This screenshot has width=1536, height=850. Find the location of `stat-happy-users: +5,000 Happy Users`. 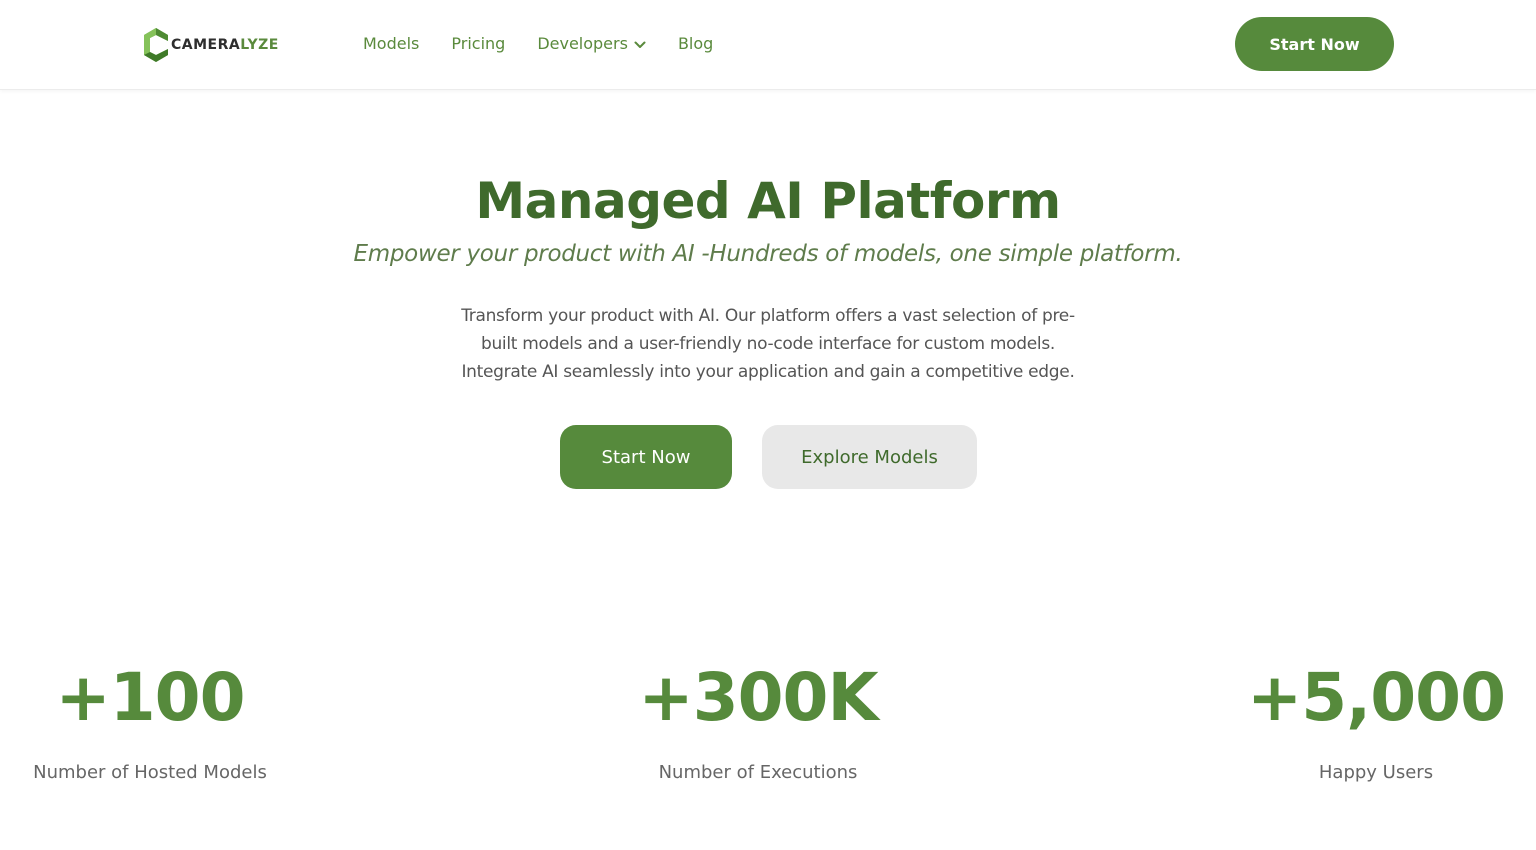

stat-happy-users: +5,000 Happy Users is located at coordinates (1376, 721).